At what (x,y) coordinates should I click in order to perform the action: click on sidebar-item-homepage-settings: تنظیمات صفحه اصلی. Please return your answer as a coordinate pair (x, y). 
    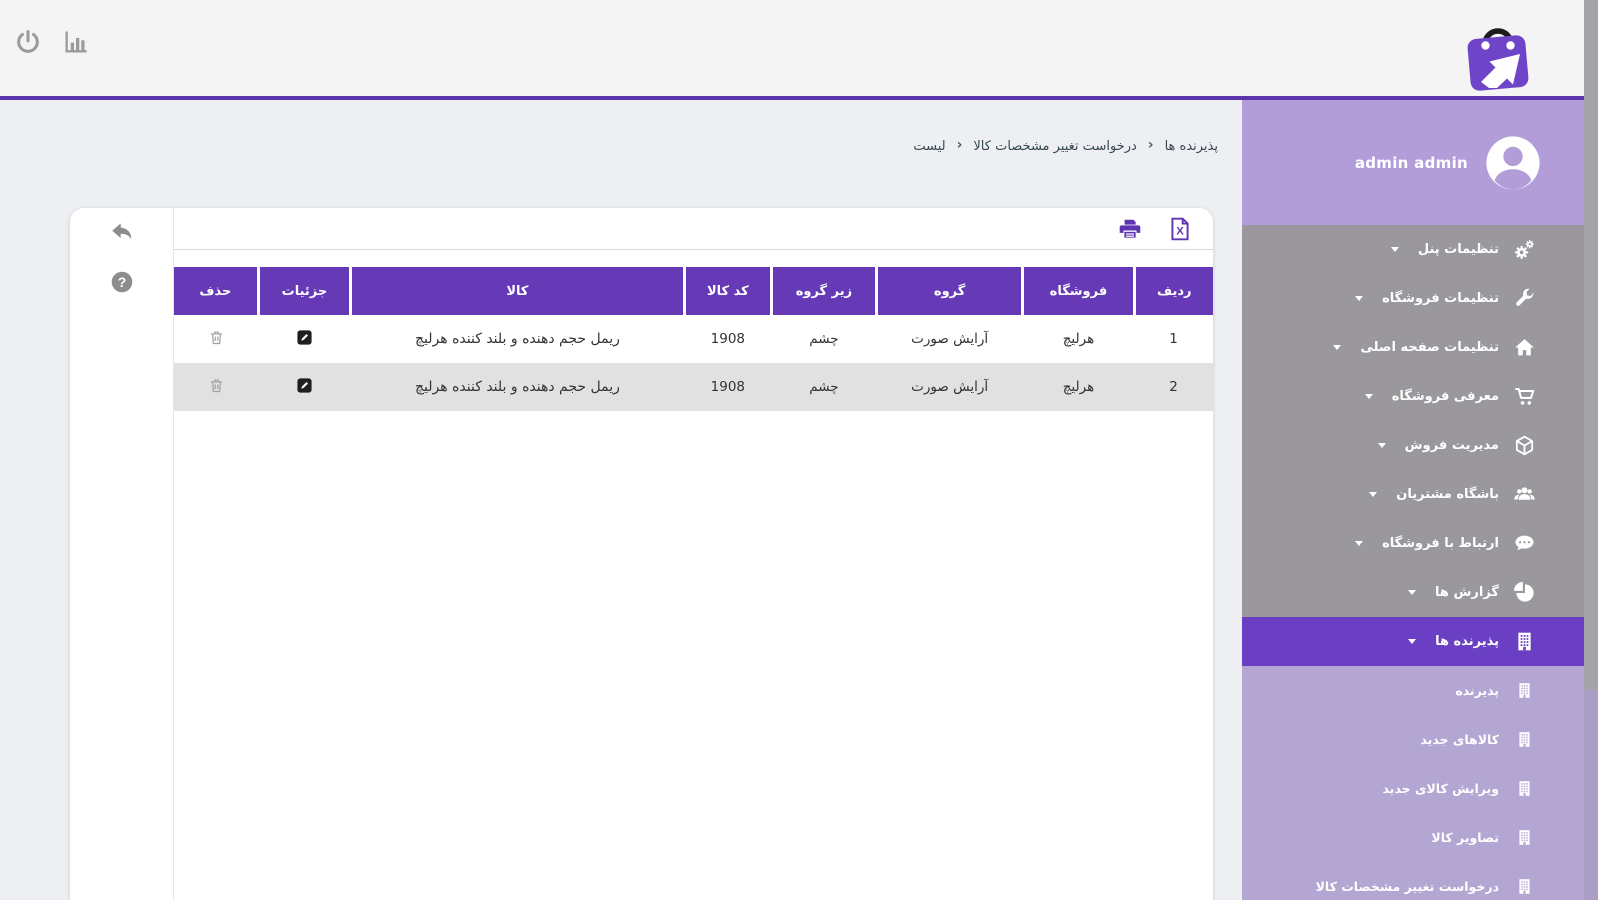
    Looking at the image, I should click on (1420, 347).